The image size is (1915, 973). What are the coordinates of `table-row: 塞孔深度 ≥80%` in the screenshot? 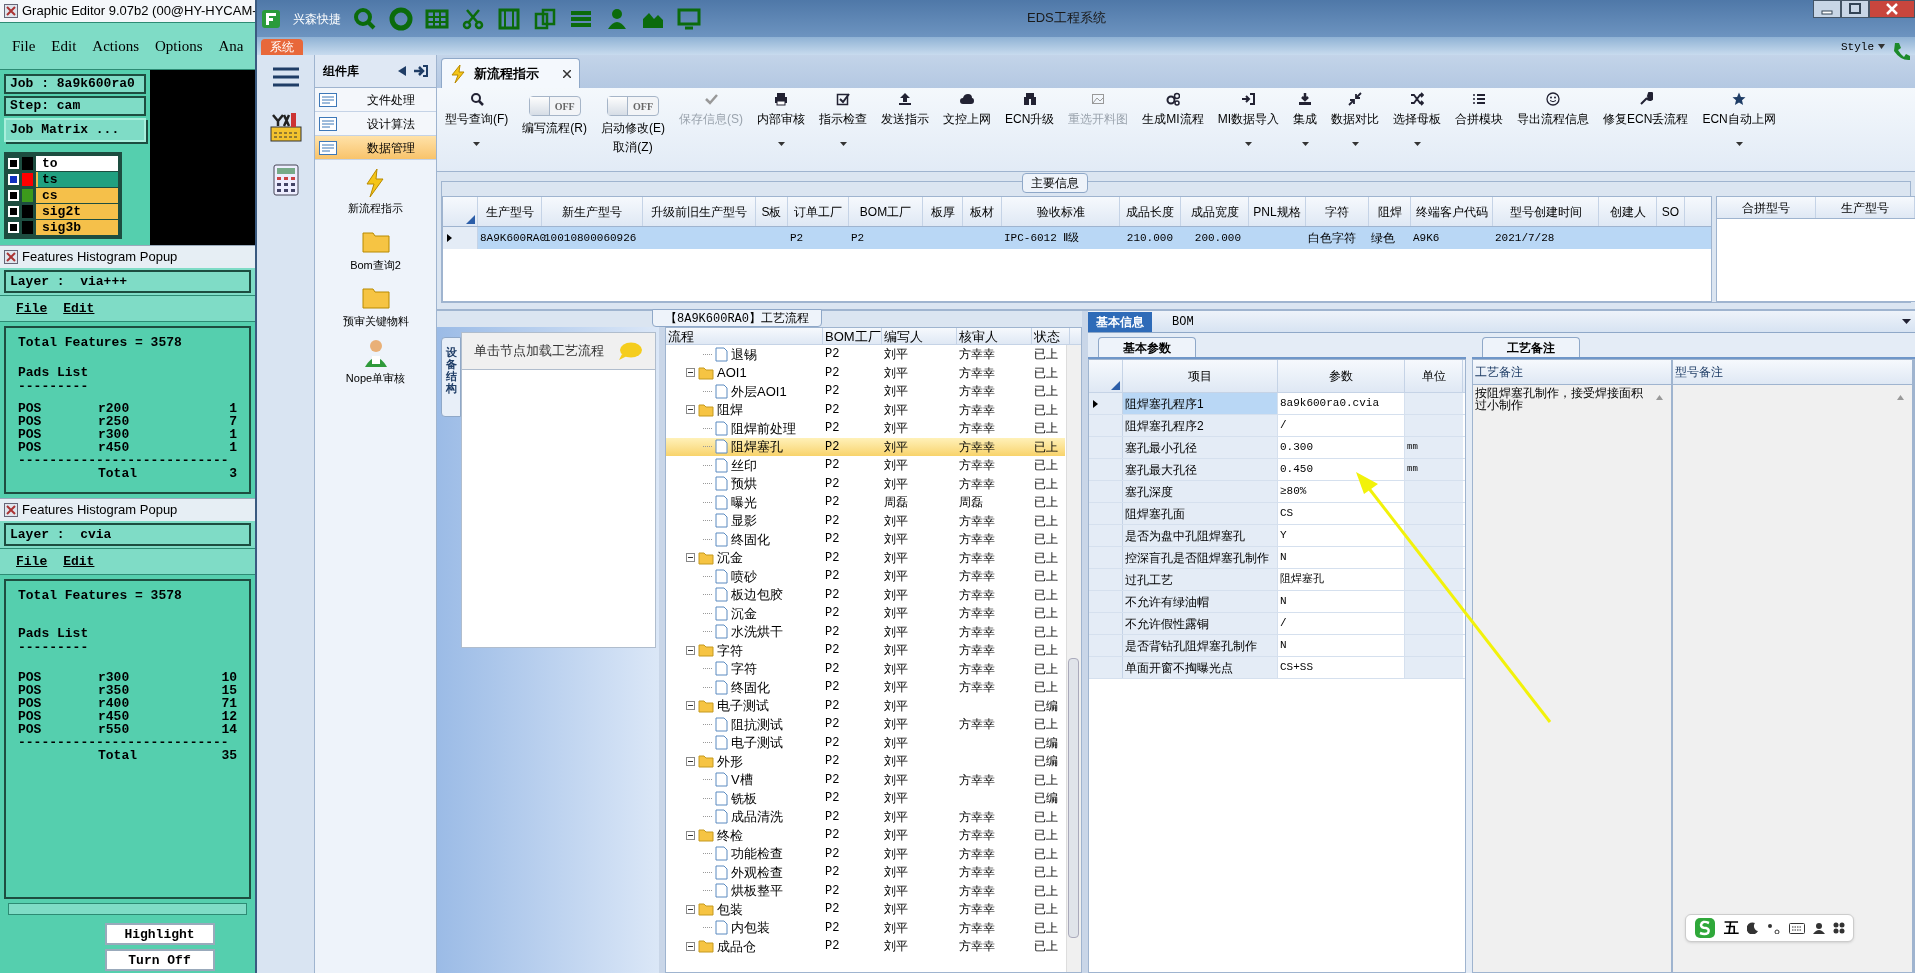 It's located at (1277, 492).